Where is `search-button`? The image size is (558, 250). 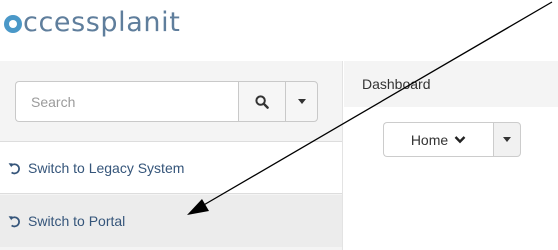 search-button is located at coordinates (261, 101).